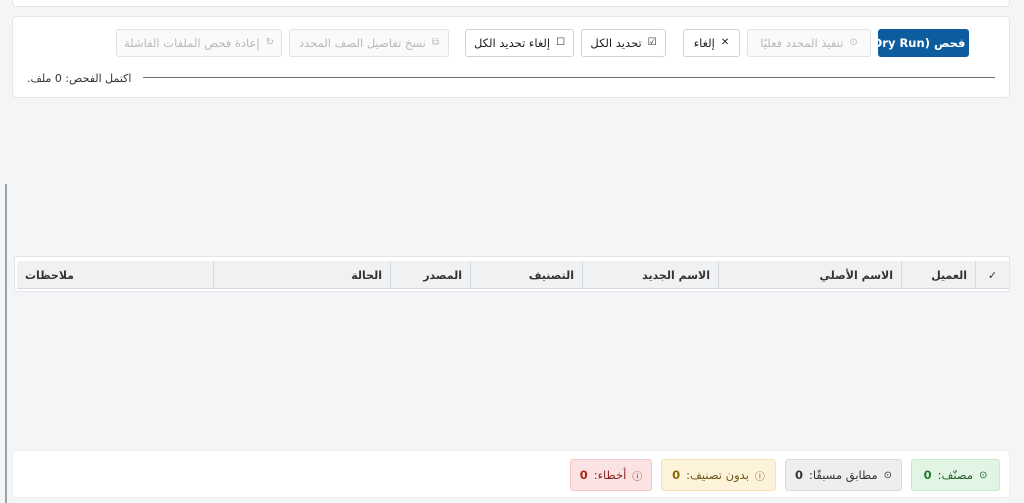  I want to click on execute-selected-button: ⊙ تنفيذ المحدد فعليًا, so click(809, 43).